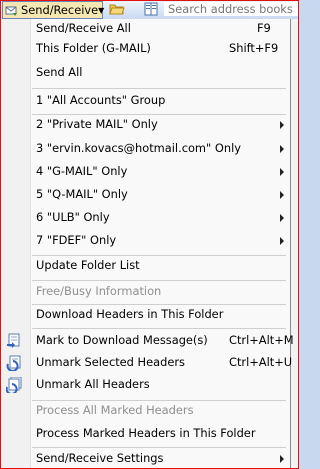 The image size is (320, 469). I want to click on menu-item-update-folder-list: Update Folder List, so click(145, 266).